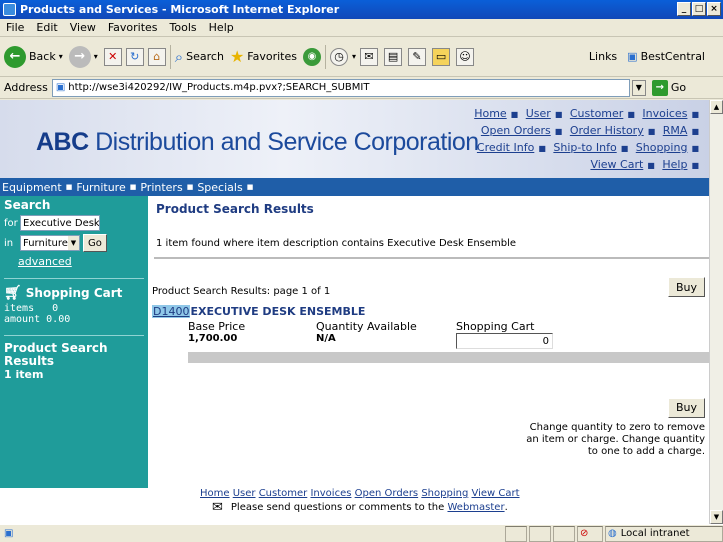 This screenshot has width=723, height=542. I want to click on category-select: Furniture ▼, so click(50, 243).